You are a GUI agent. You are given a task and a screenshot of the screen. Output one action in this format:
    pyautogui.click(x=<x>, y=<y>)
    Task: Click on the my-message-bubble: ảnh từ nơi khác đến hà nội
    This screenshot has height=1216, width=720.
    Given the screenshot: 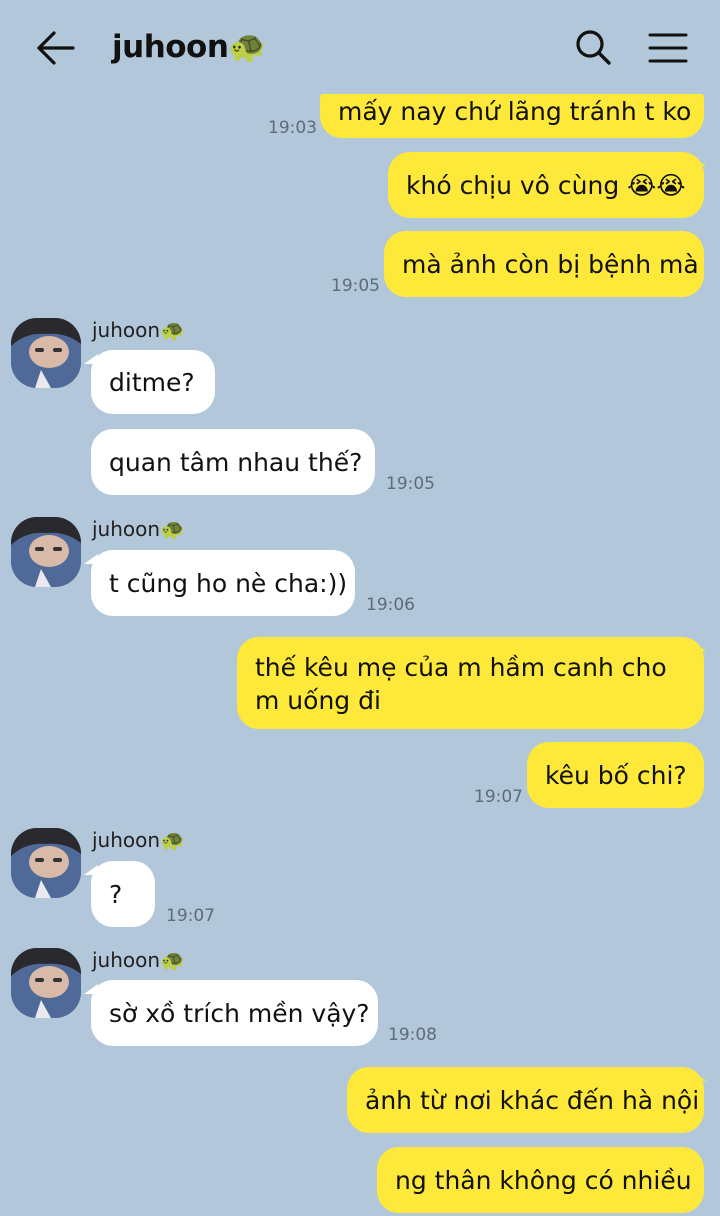 What is the action you would take?
    pyautogui.click(x=525, y=1100)
    